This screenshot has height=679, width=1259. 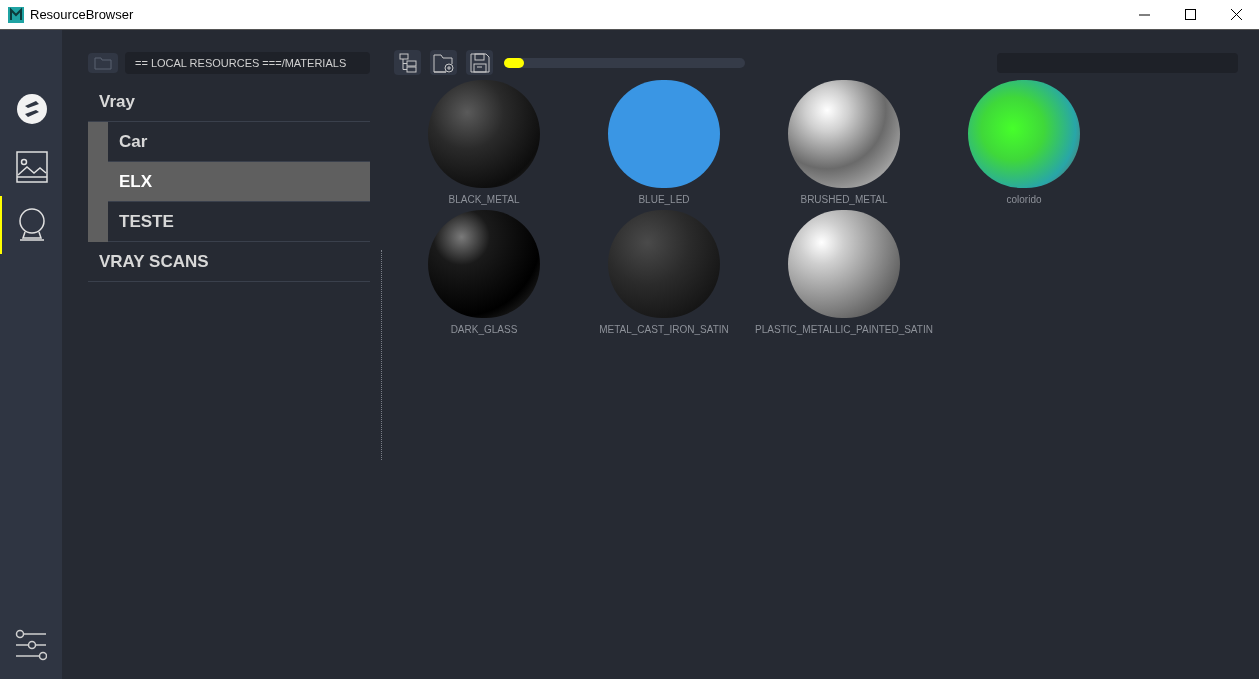 I want to click on tree-view-button, so click(x=407, y=62).